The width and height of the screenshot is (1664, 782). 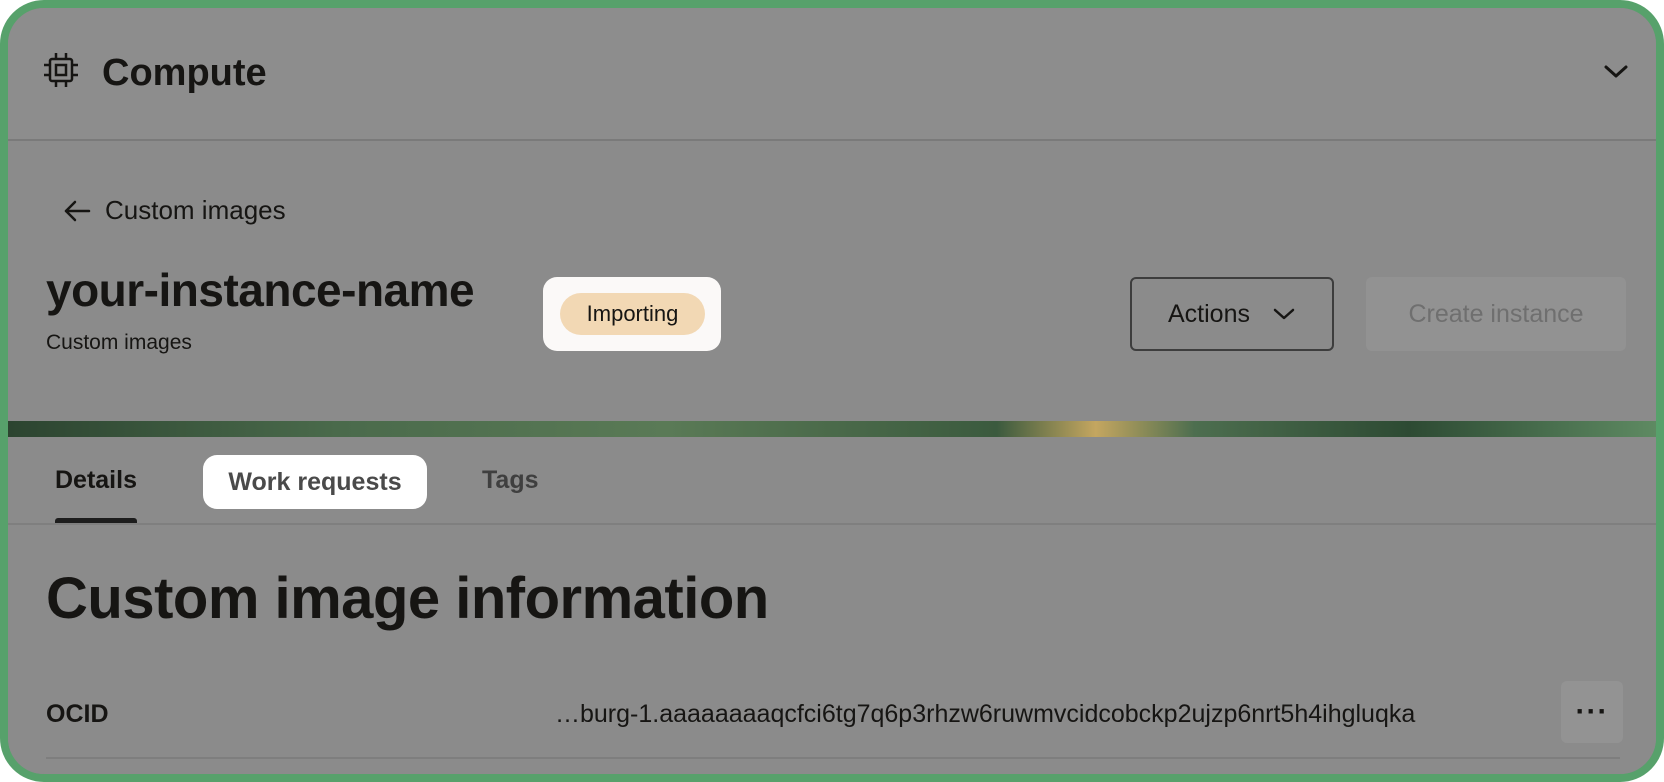 I want to click on tab-tags: Tags, so click(x=510, y=480).